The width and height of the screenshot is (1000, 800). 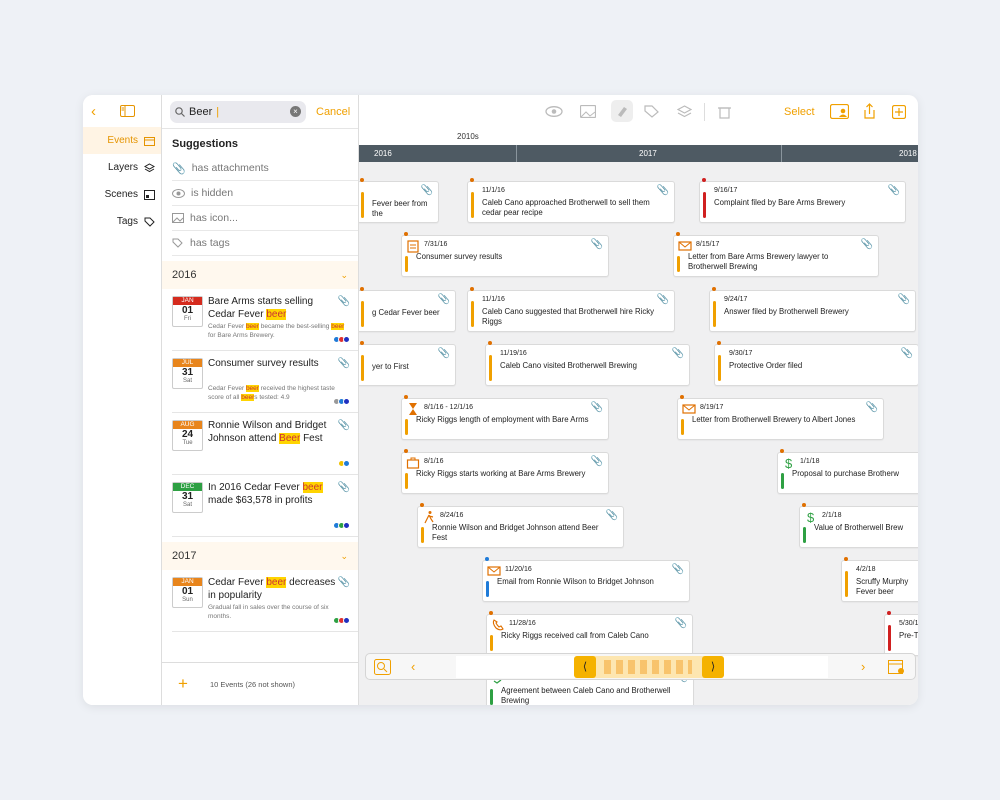 What do you see at coordinates (649, 667) in the screenshot?
I see `overview-selection: ⟨ ⟩` at bounding box center [649, 667].